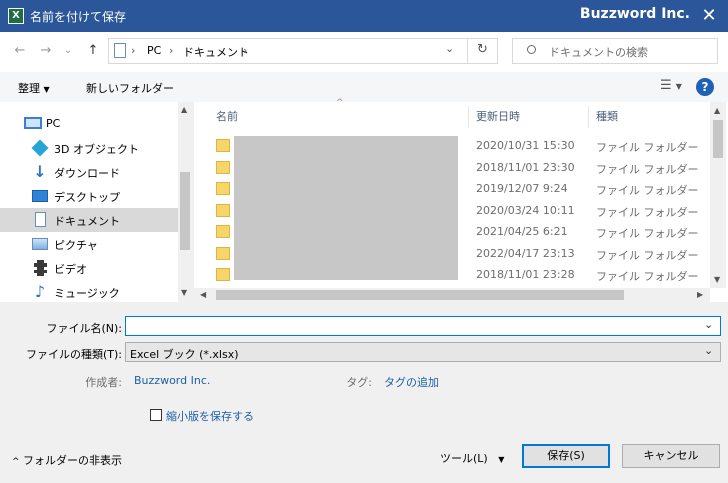  What do you see at coordinates (498, 117) in the screenshot?
I see `column-header-modified: 更新日時` at bounding box center [498, 117].